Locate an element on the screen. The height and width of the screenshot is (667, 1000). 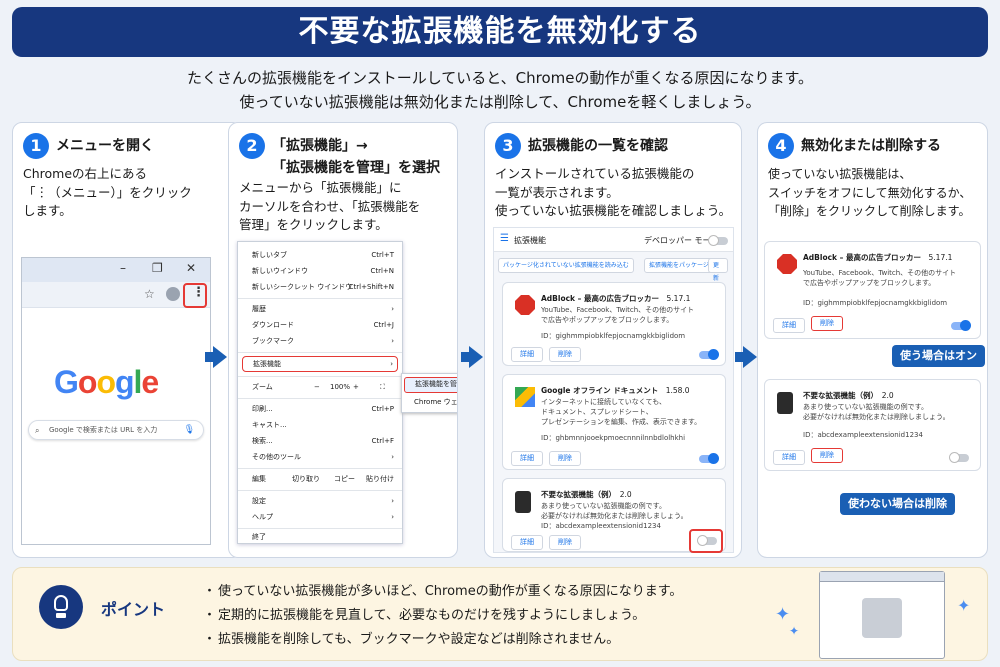
webstore-item: Chrome ウェブストアを開く is located at coordinates (435, 402).